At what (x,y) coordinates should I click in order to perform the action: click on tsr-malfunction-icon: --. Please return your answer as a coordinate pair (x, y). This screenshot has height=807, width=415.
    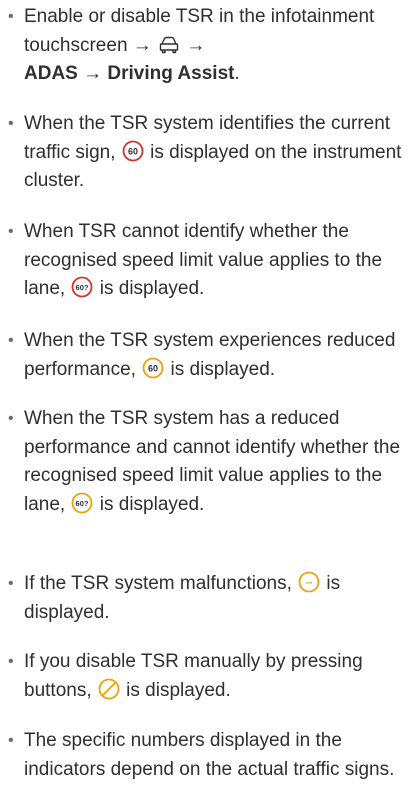
    Looking at the image, I should click on (309, 582).